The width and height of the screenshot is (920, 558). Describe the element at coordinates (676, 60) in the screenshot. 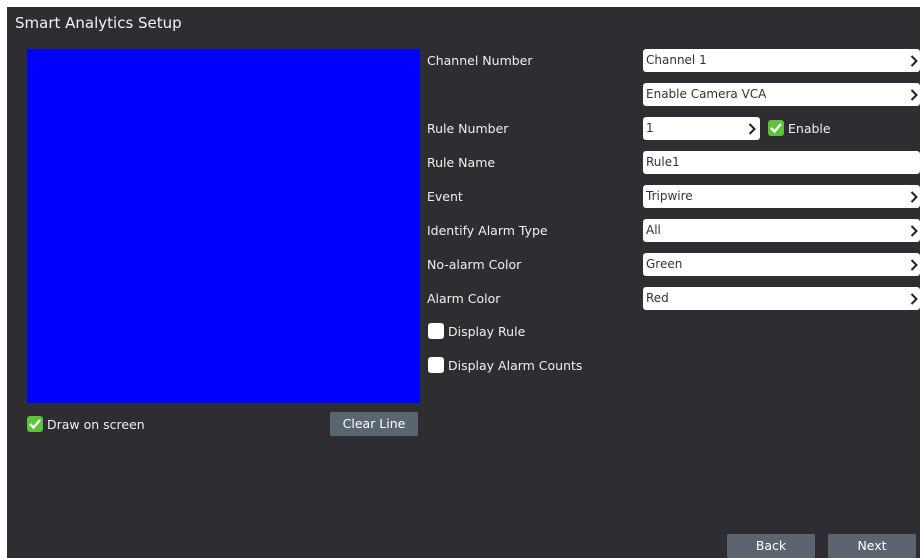

I see `channel-number-value: Channel 1` at that location.